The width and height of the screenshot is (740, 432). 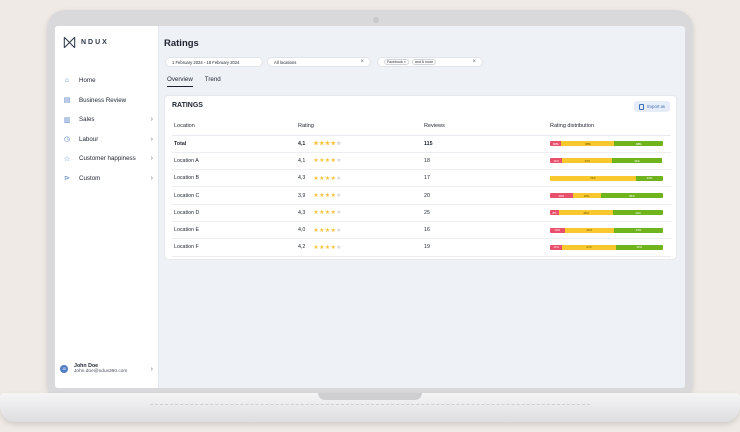 What do you see at coordinates (180, 81) in the screenshot?
I see `tab-overview: Overview` at bounding box center [180, 81].